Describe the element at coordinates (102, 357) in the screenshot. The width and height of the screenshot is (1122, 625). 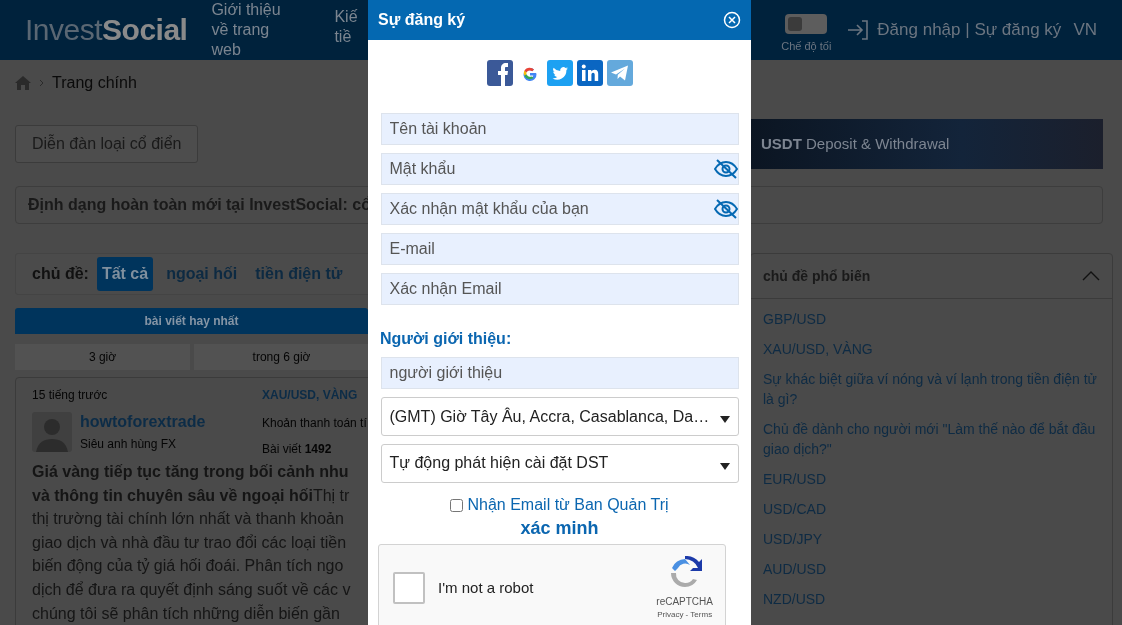
I see `period-tab: 3 giờ` at that location.